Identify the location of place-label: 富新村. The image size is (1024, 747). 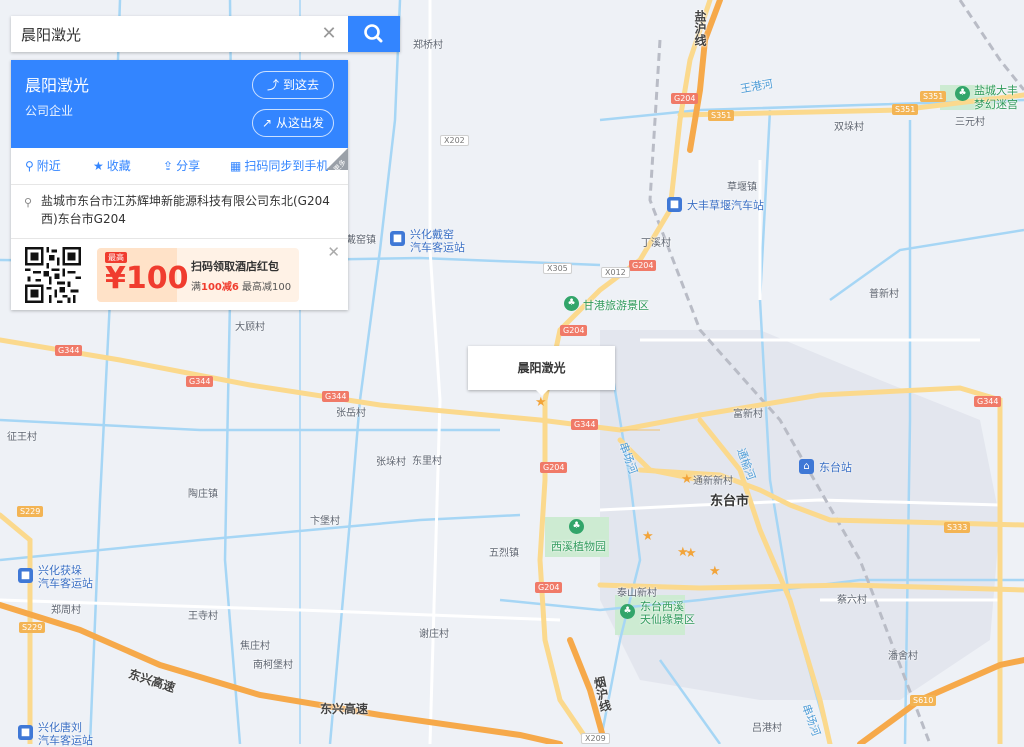
(748, 414).